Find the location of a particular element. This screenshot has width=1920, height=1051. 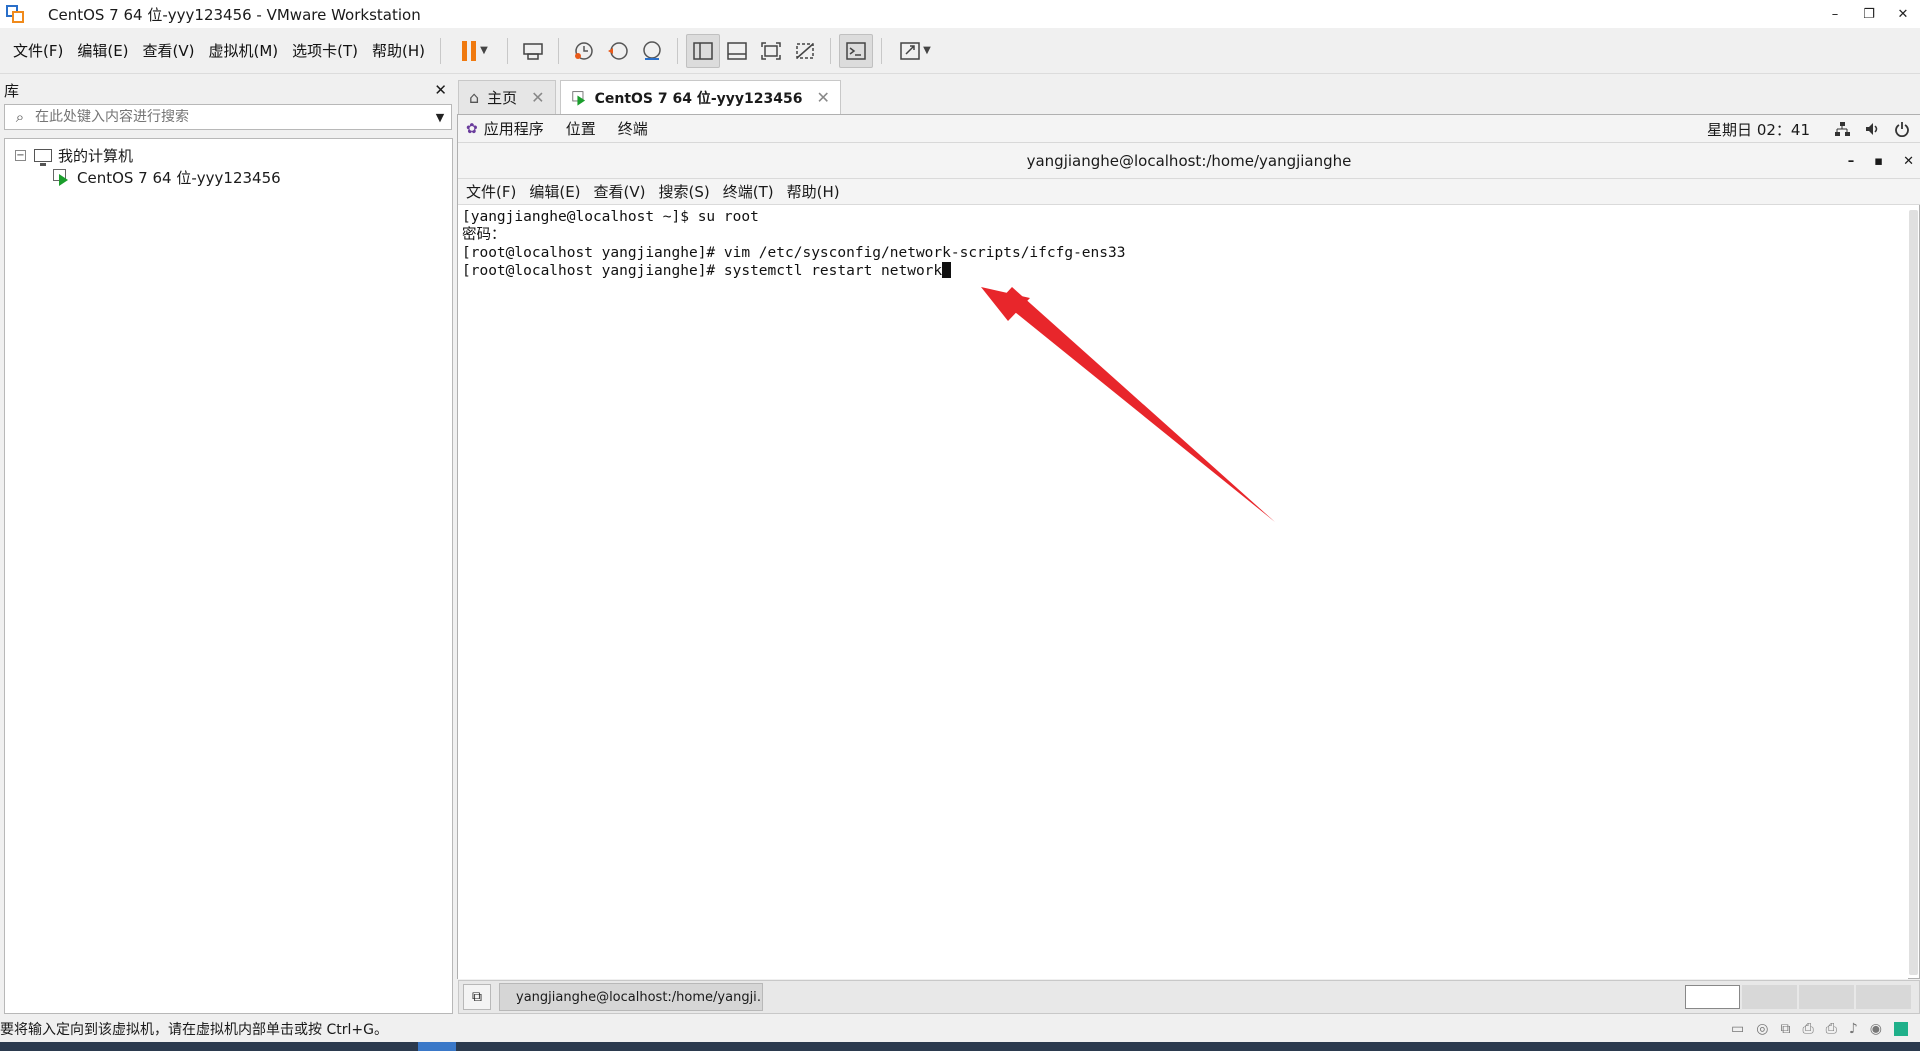

minimize-button: – is located at coordinates (1835, 14).